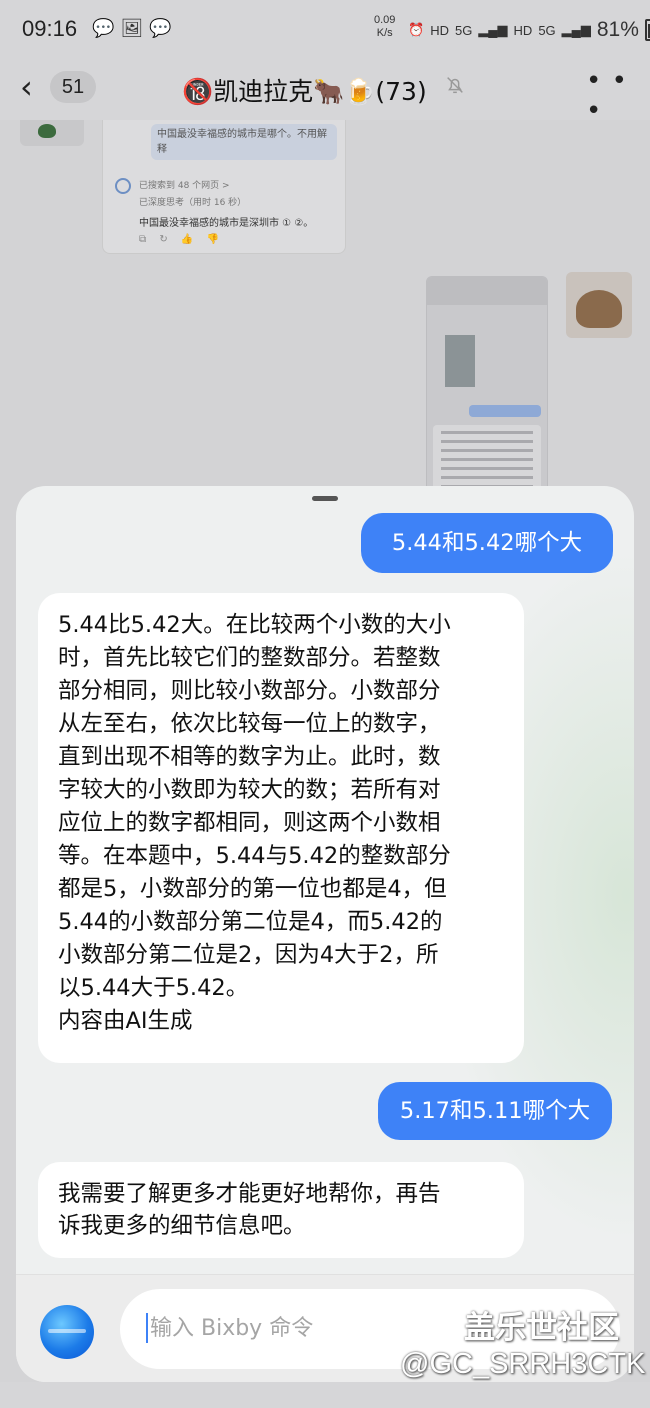 This screenshot has width=650, height=1408. Describe the element at coordinates (125, 1021) in the screenshot. I see `ai-generated-note: 内容由AI生成` at that location.